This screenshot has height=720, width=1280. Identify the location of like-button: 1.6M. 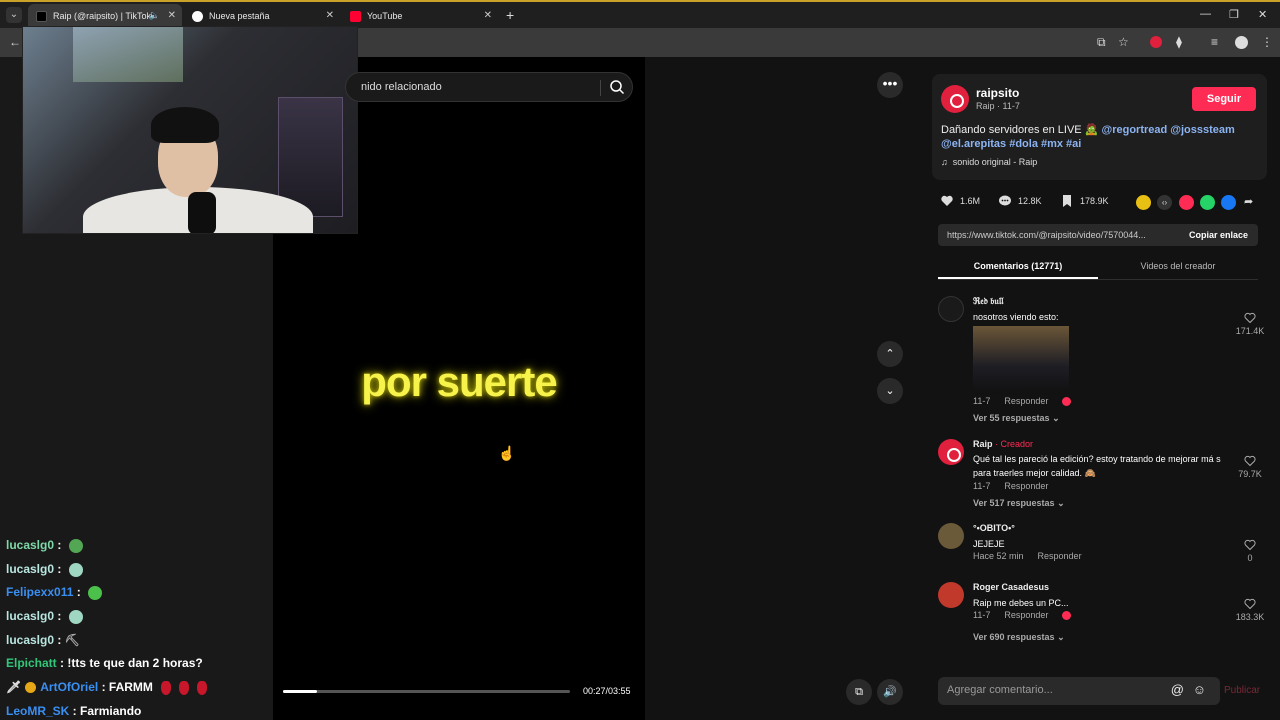
(960, 201).